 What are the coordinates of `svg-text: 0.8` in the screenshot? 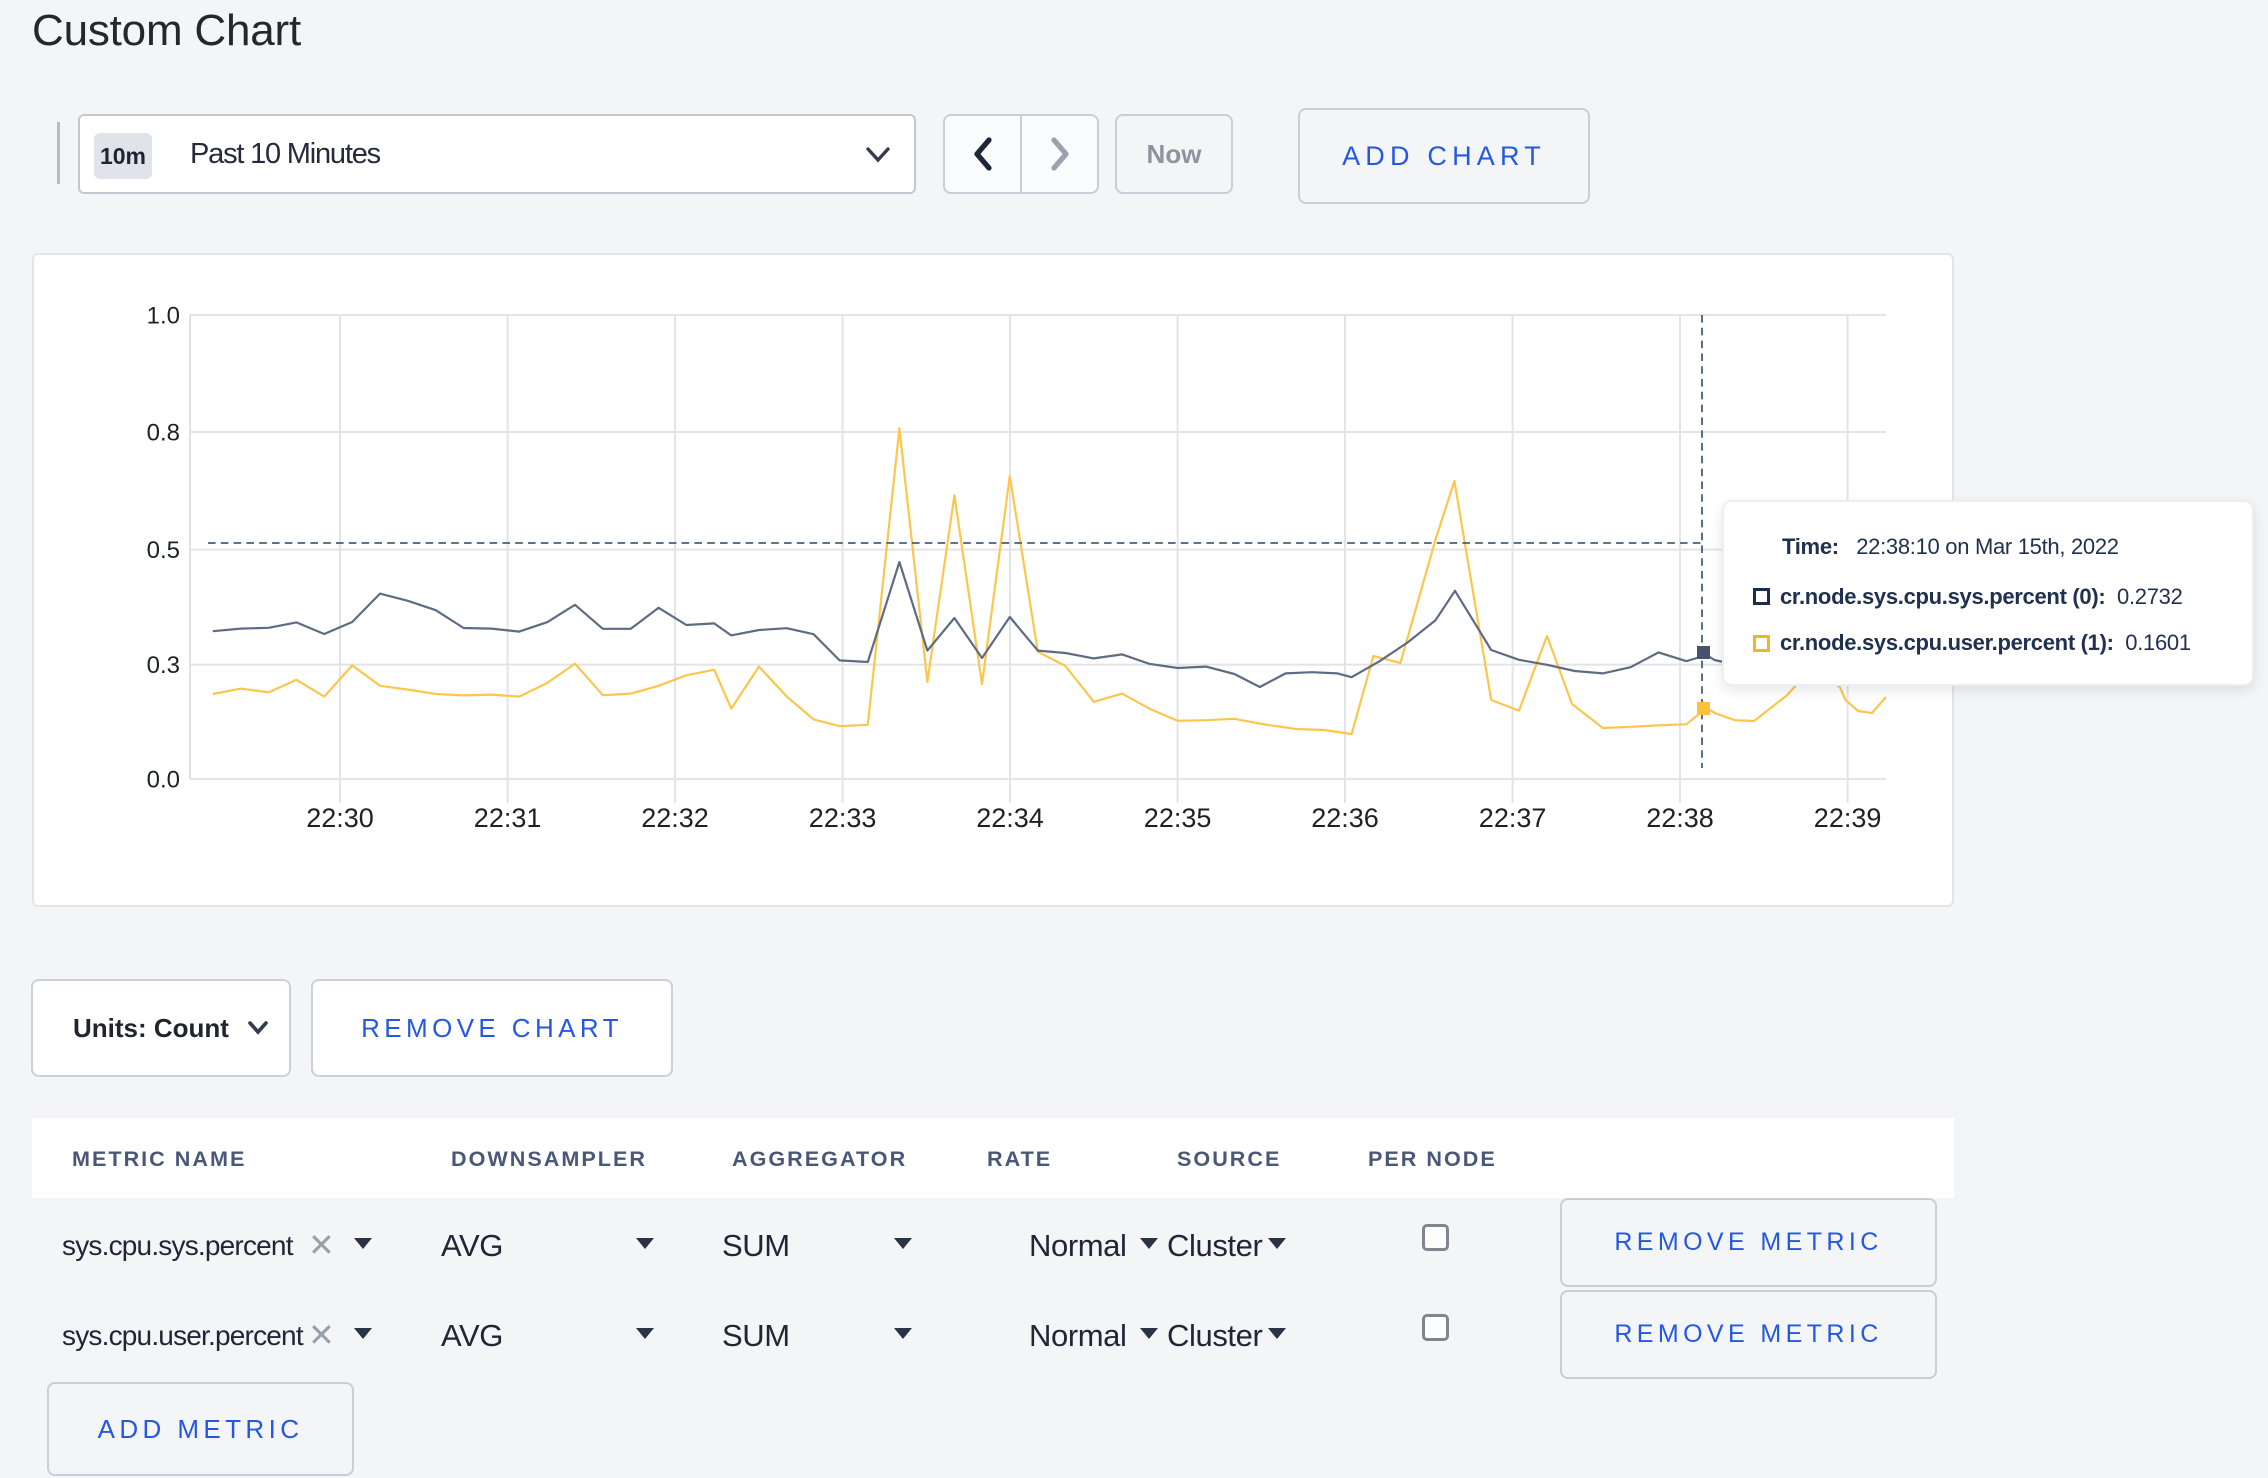 It's located at (163, 433).